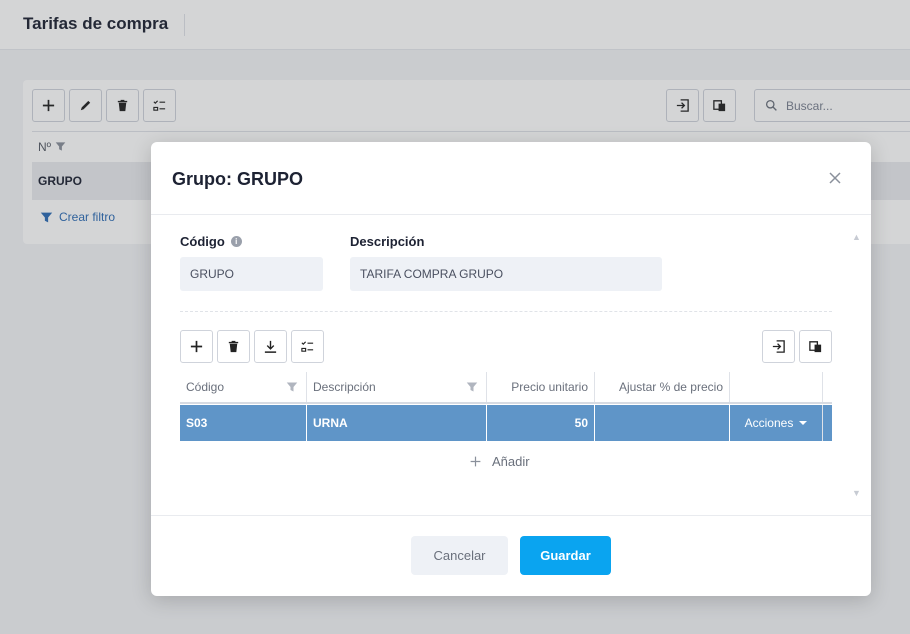 The height and width of the screenshot is (634, 910). I want to click on download-button, so click(270, 346).